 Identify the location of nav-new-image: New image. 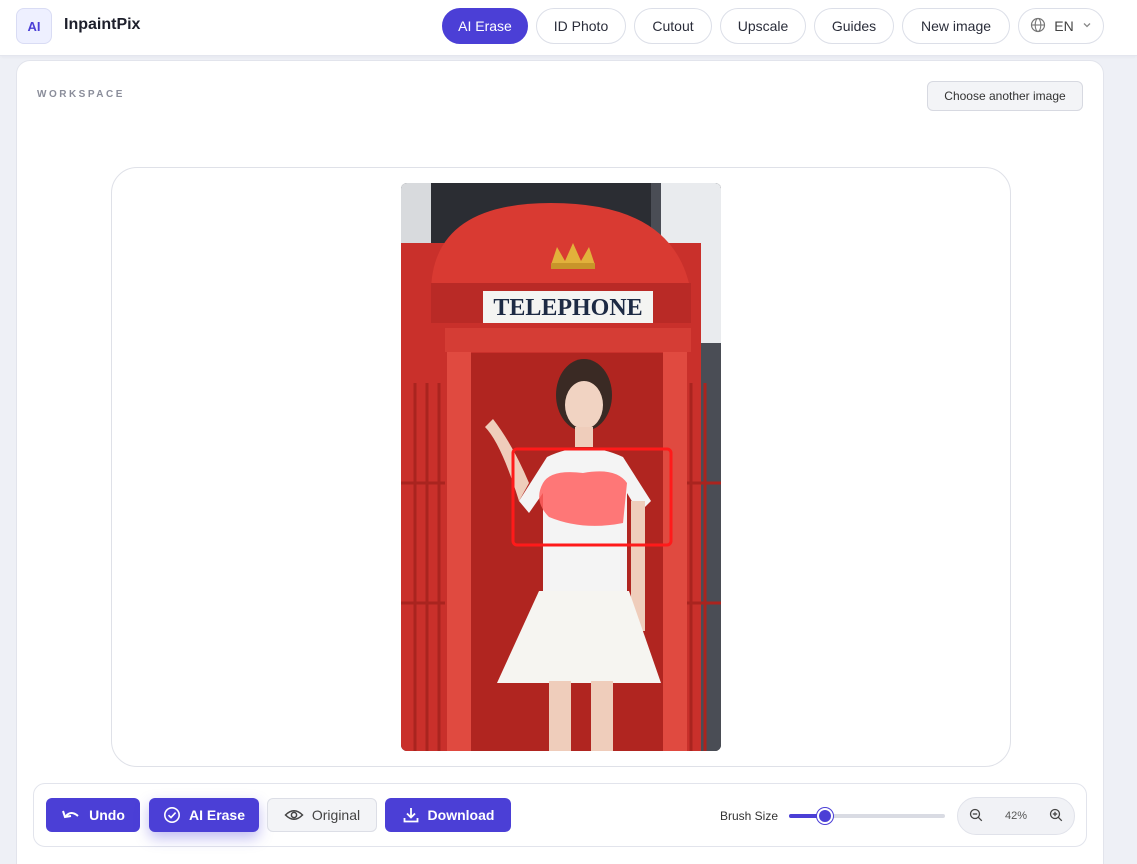
(956, 26).